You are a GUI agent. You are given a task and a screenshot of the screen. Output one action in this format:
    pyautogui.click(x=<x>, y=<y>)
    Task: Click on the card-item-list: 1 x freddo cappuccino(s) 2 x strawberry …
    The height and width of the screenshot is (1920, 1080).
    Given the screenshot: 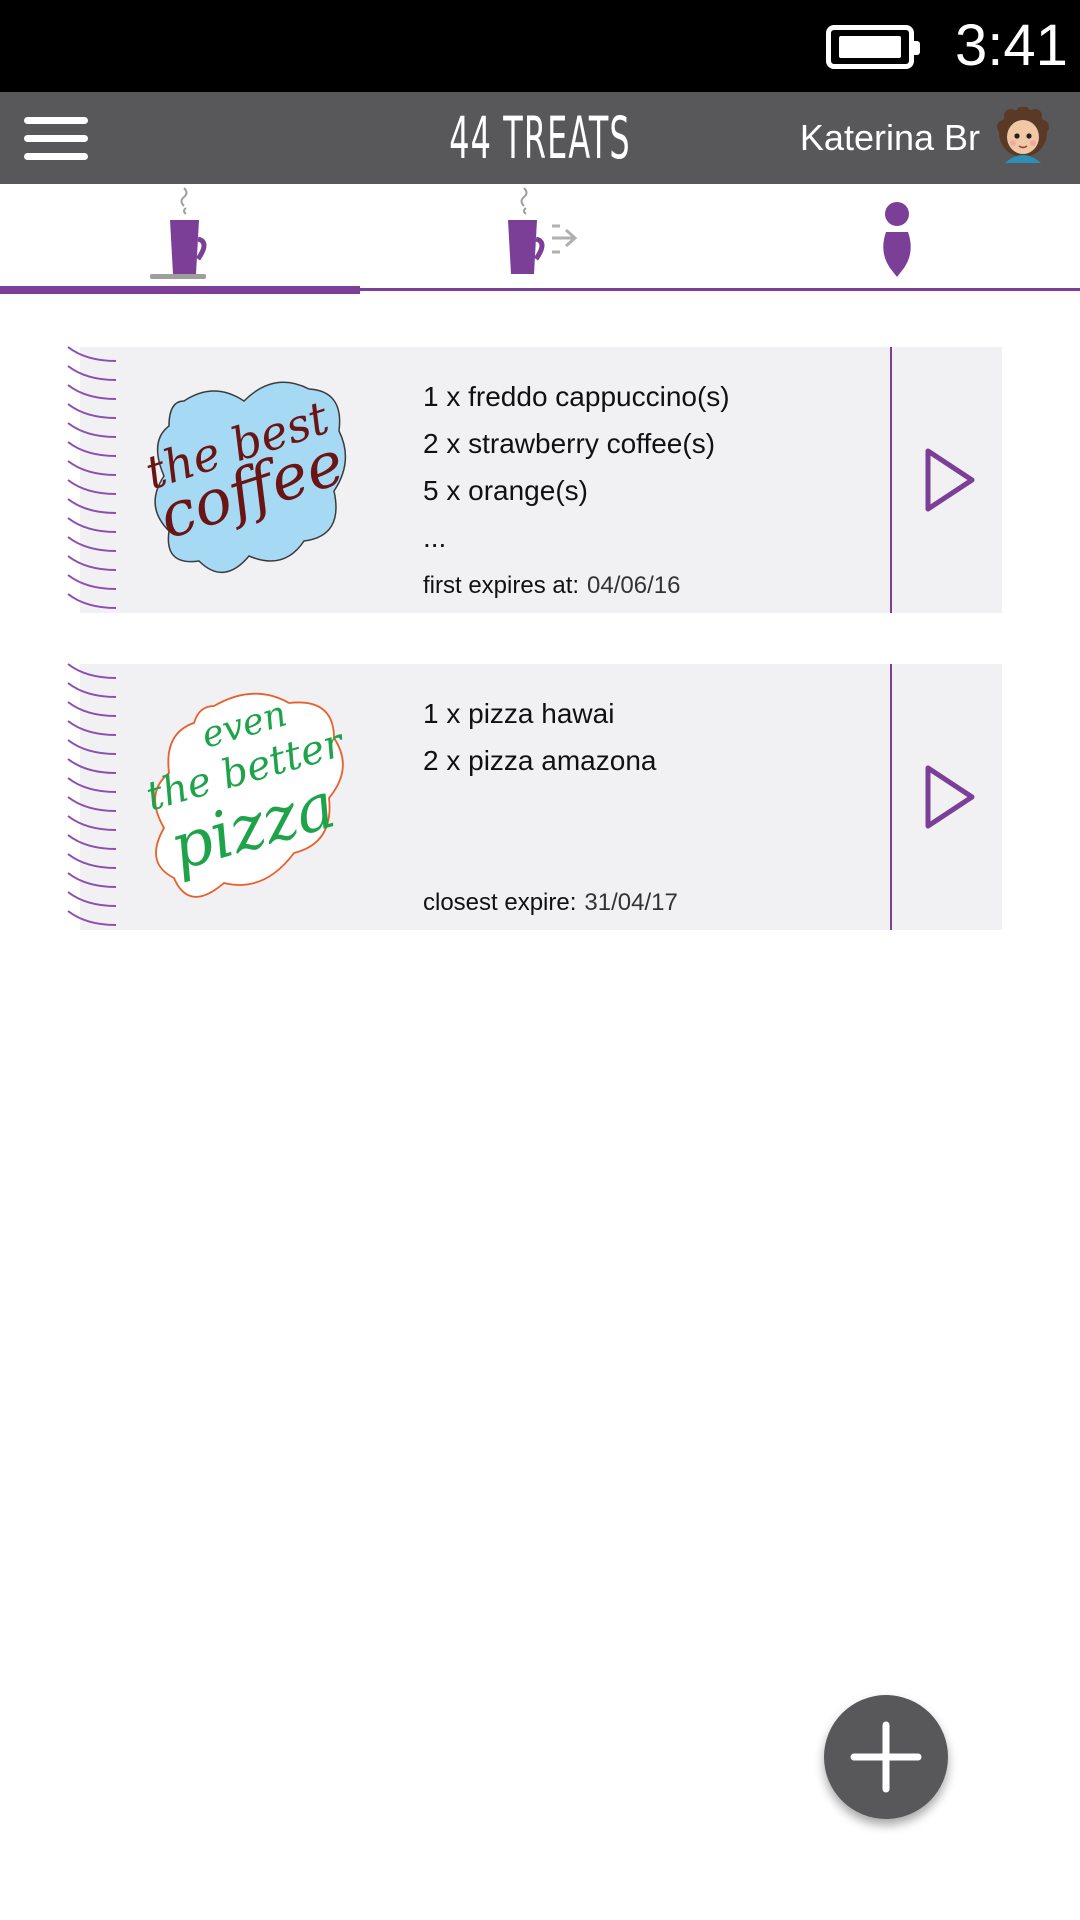 What is the action you would take?
    pyautogui.click(x=576, y=467)
    